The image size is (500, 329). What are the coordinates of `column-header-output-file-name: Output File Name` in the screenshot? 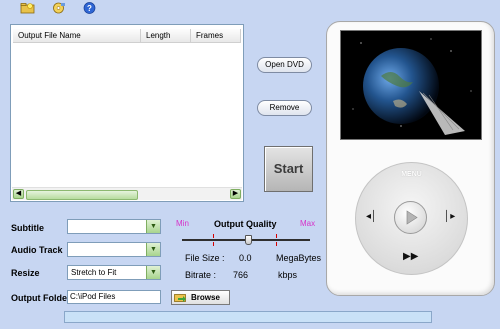 It's located at (77, 36).